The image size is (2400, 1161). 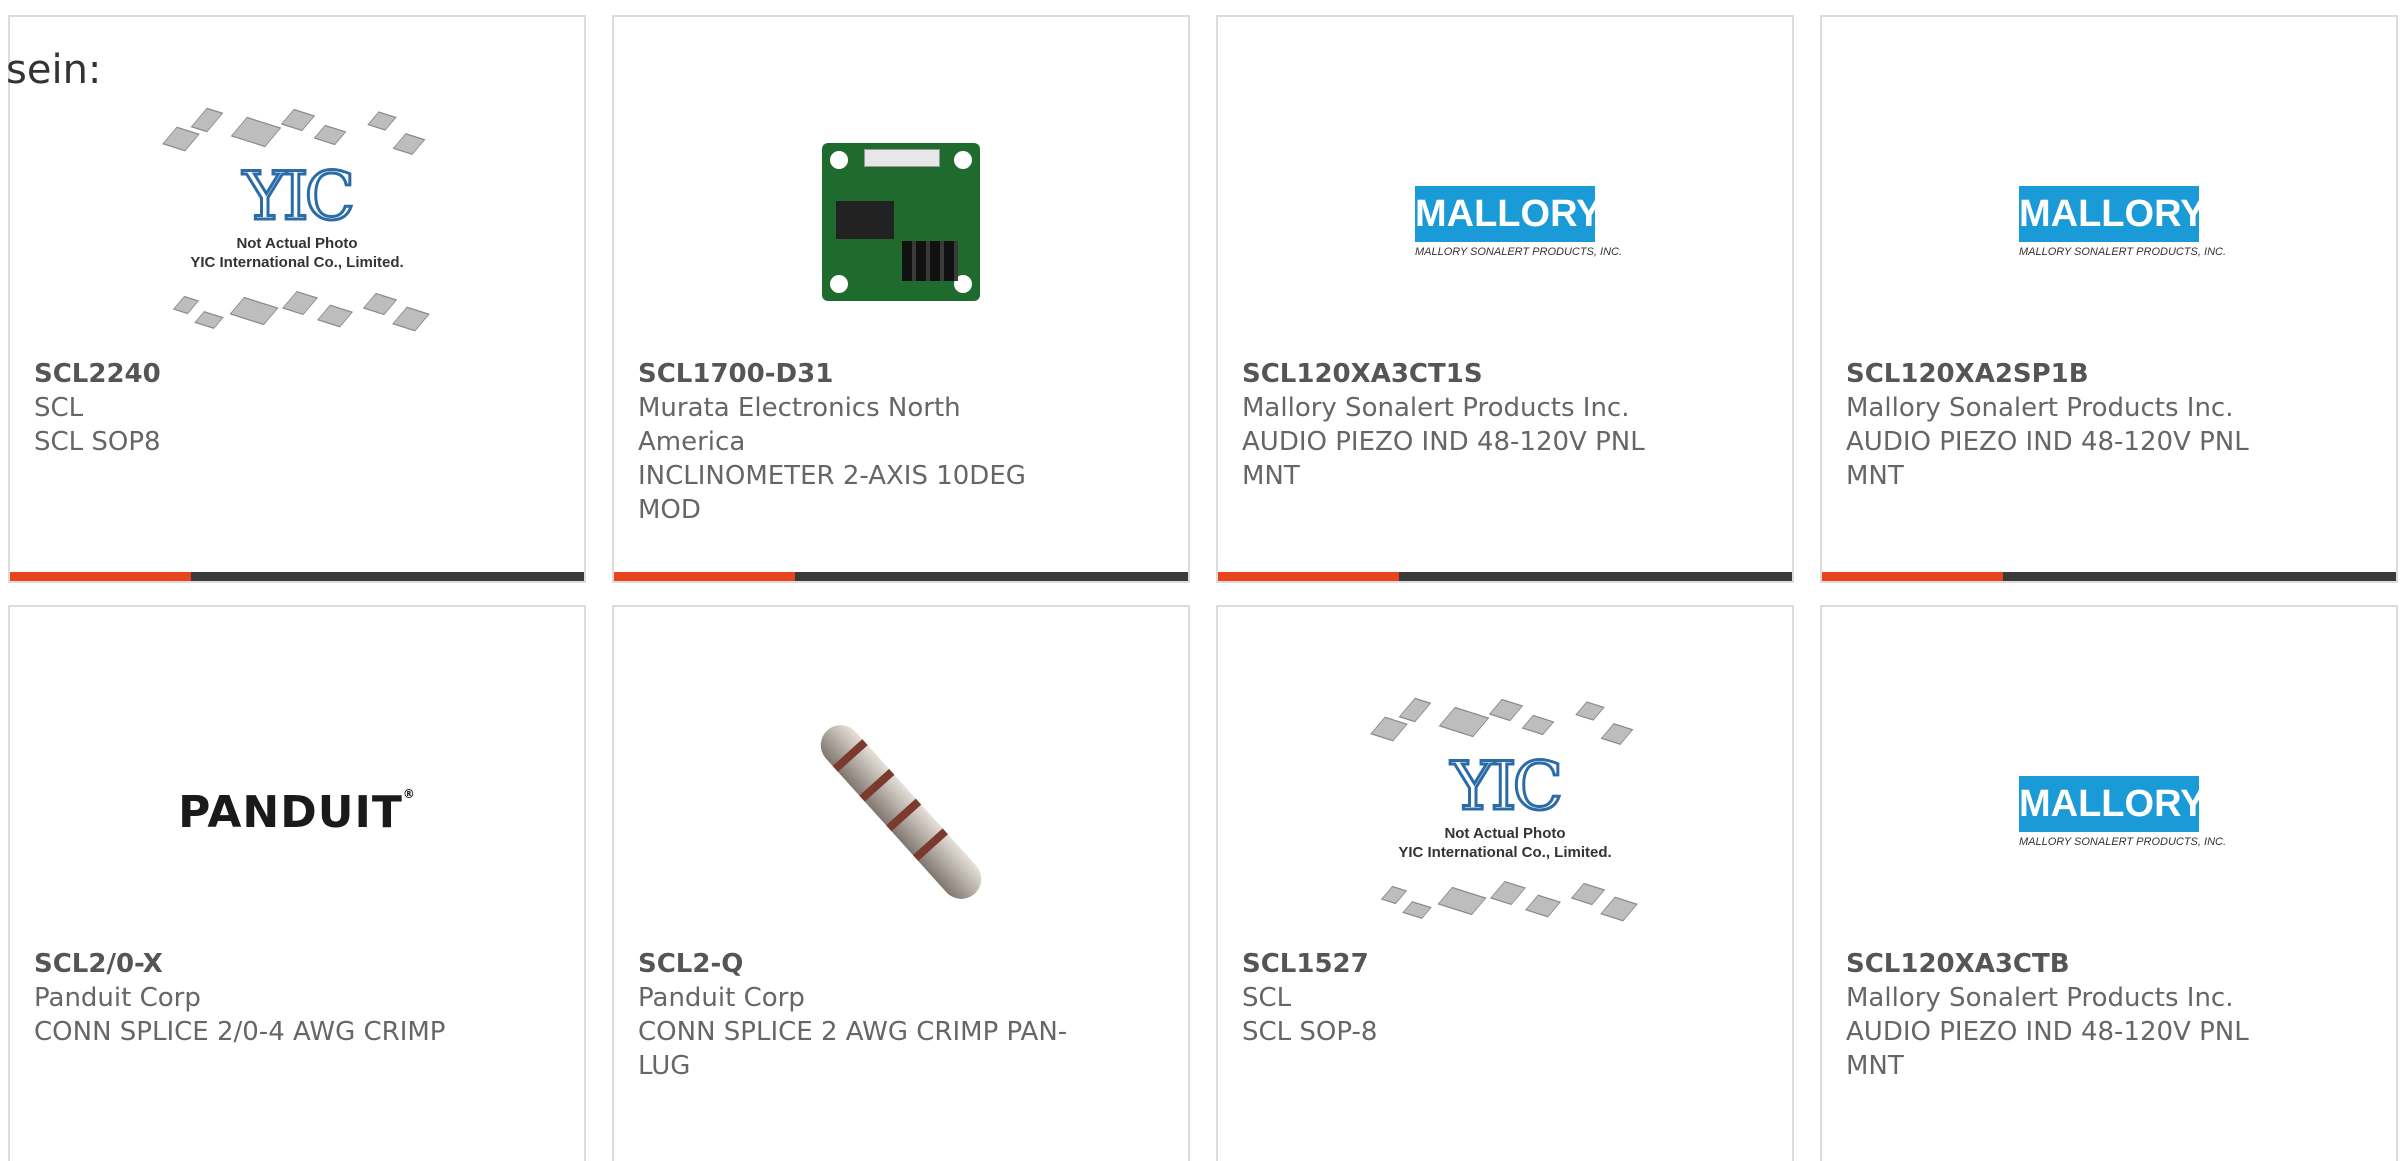 I want to click on splice-image, so click(x=901, y=812).